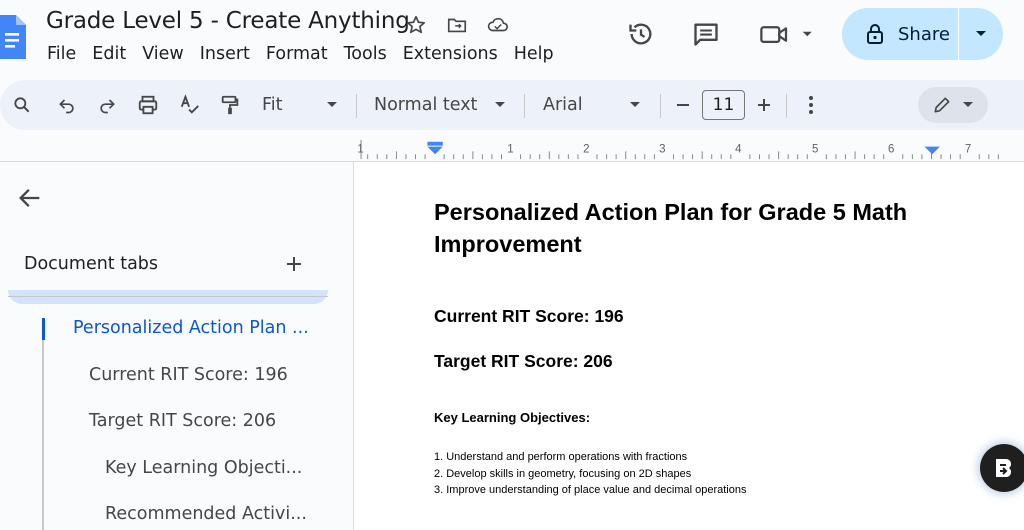 This screenshot has width=1024, height=530. What do you see at coordinates (563, 105) in the screenshot?
I see `font-family-value: Arial` at bounding box center [563, 105].